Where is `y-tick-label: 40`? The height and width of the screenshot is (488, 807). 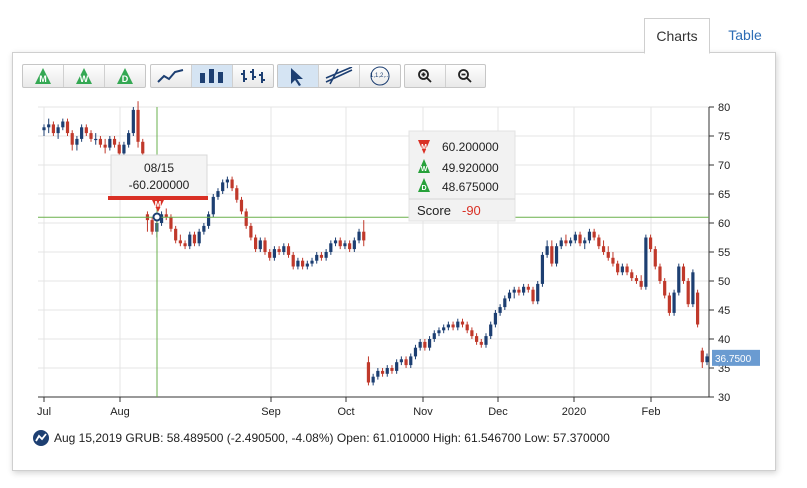 y-tick-label: 40 is located at coordinates (724, 340).